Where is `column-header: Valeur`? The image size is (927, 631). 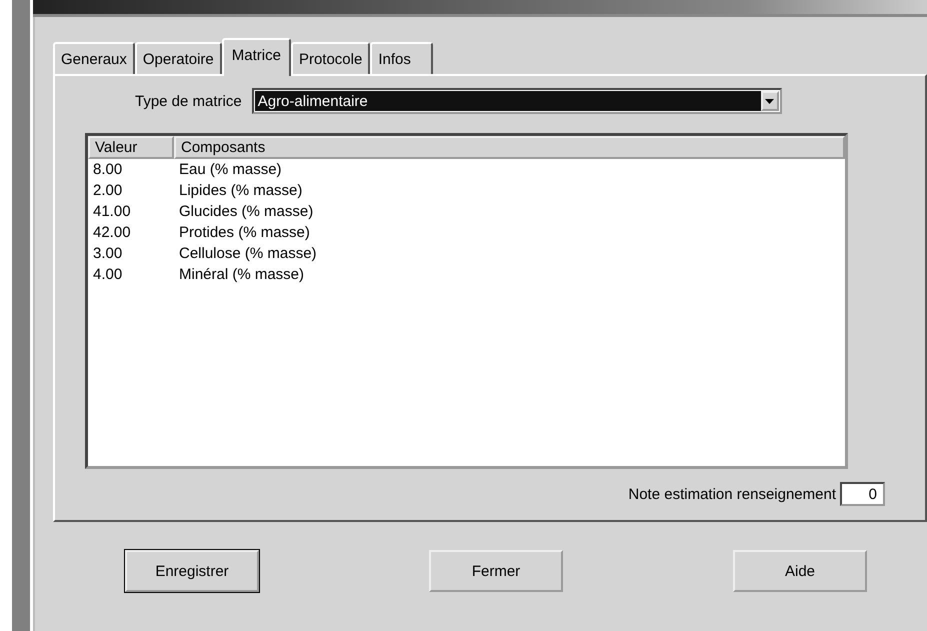 column-header: Valeur is located at coordinates (131, 147).